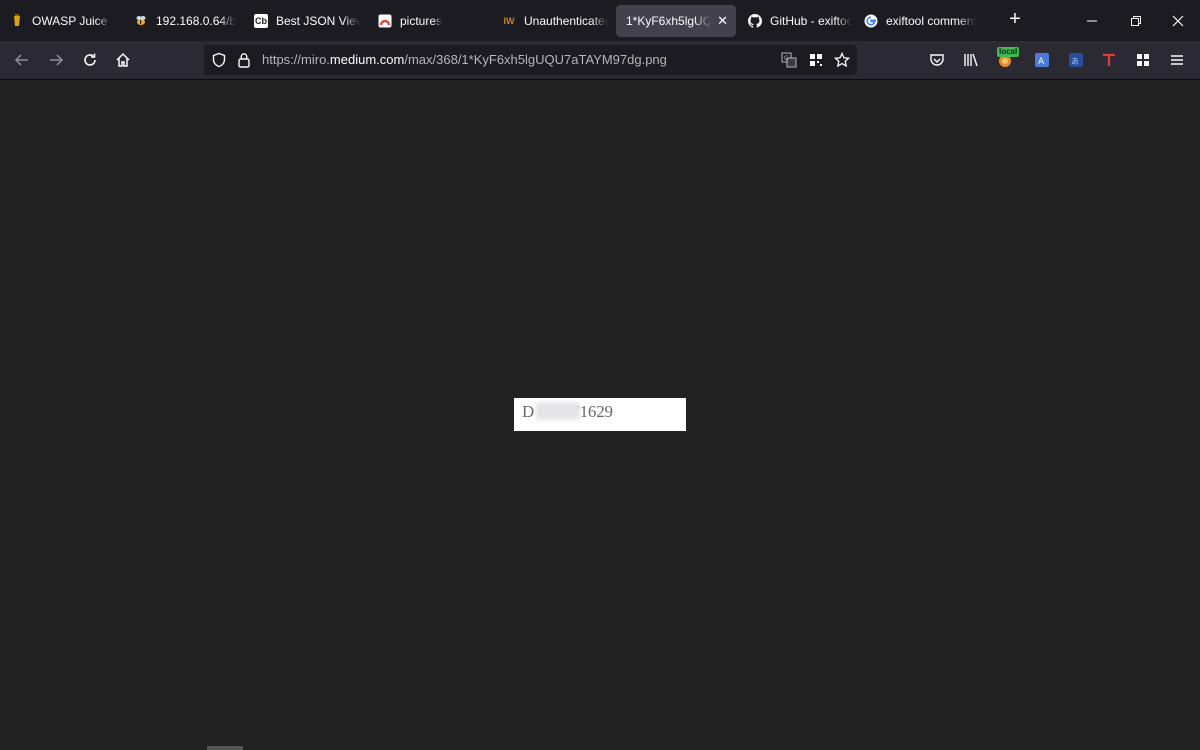  I want to click on translate-alt-extension-icon: あ, so click(1076, 60).